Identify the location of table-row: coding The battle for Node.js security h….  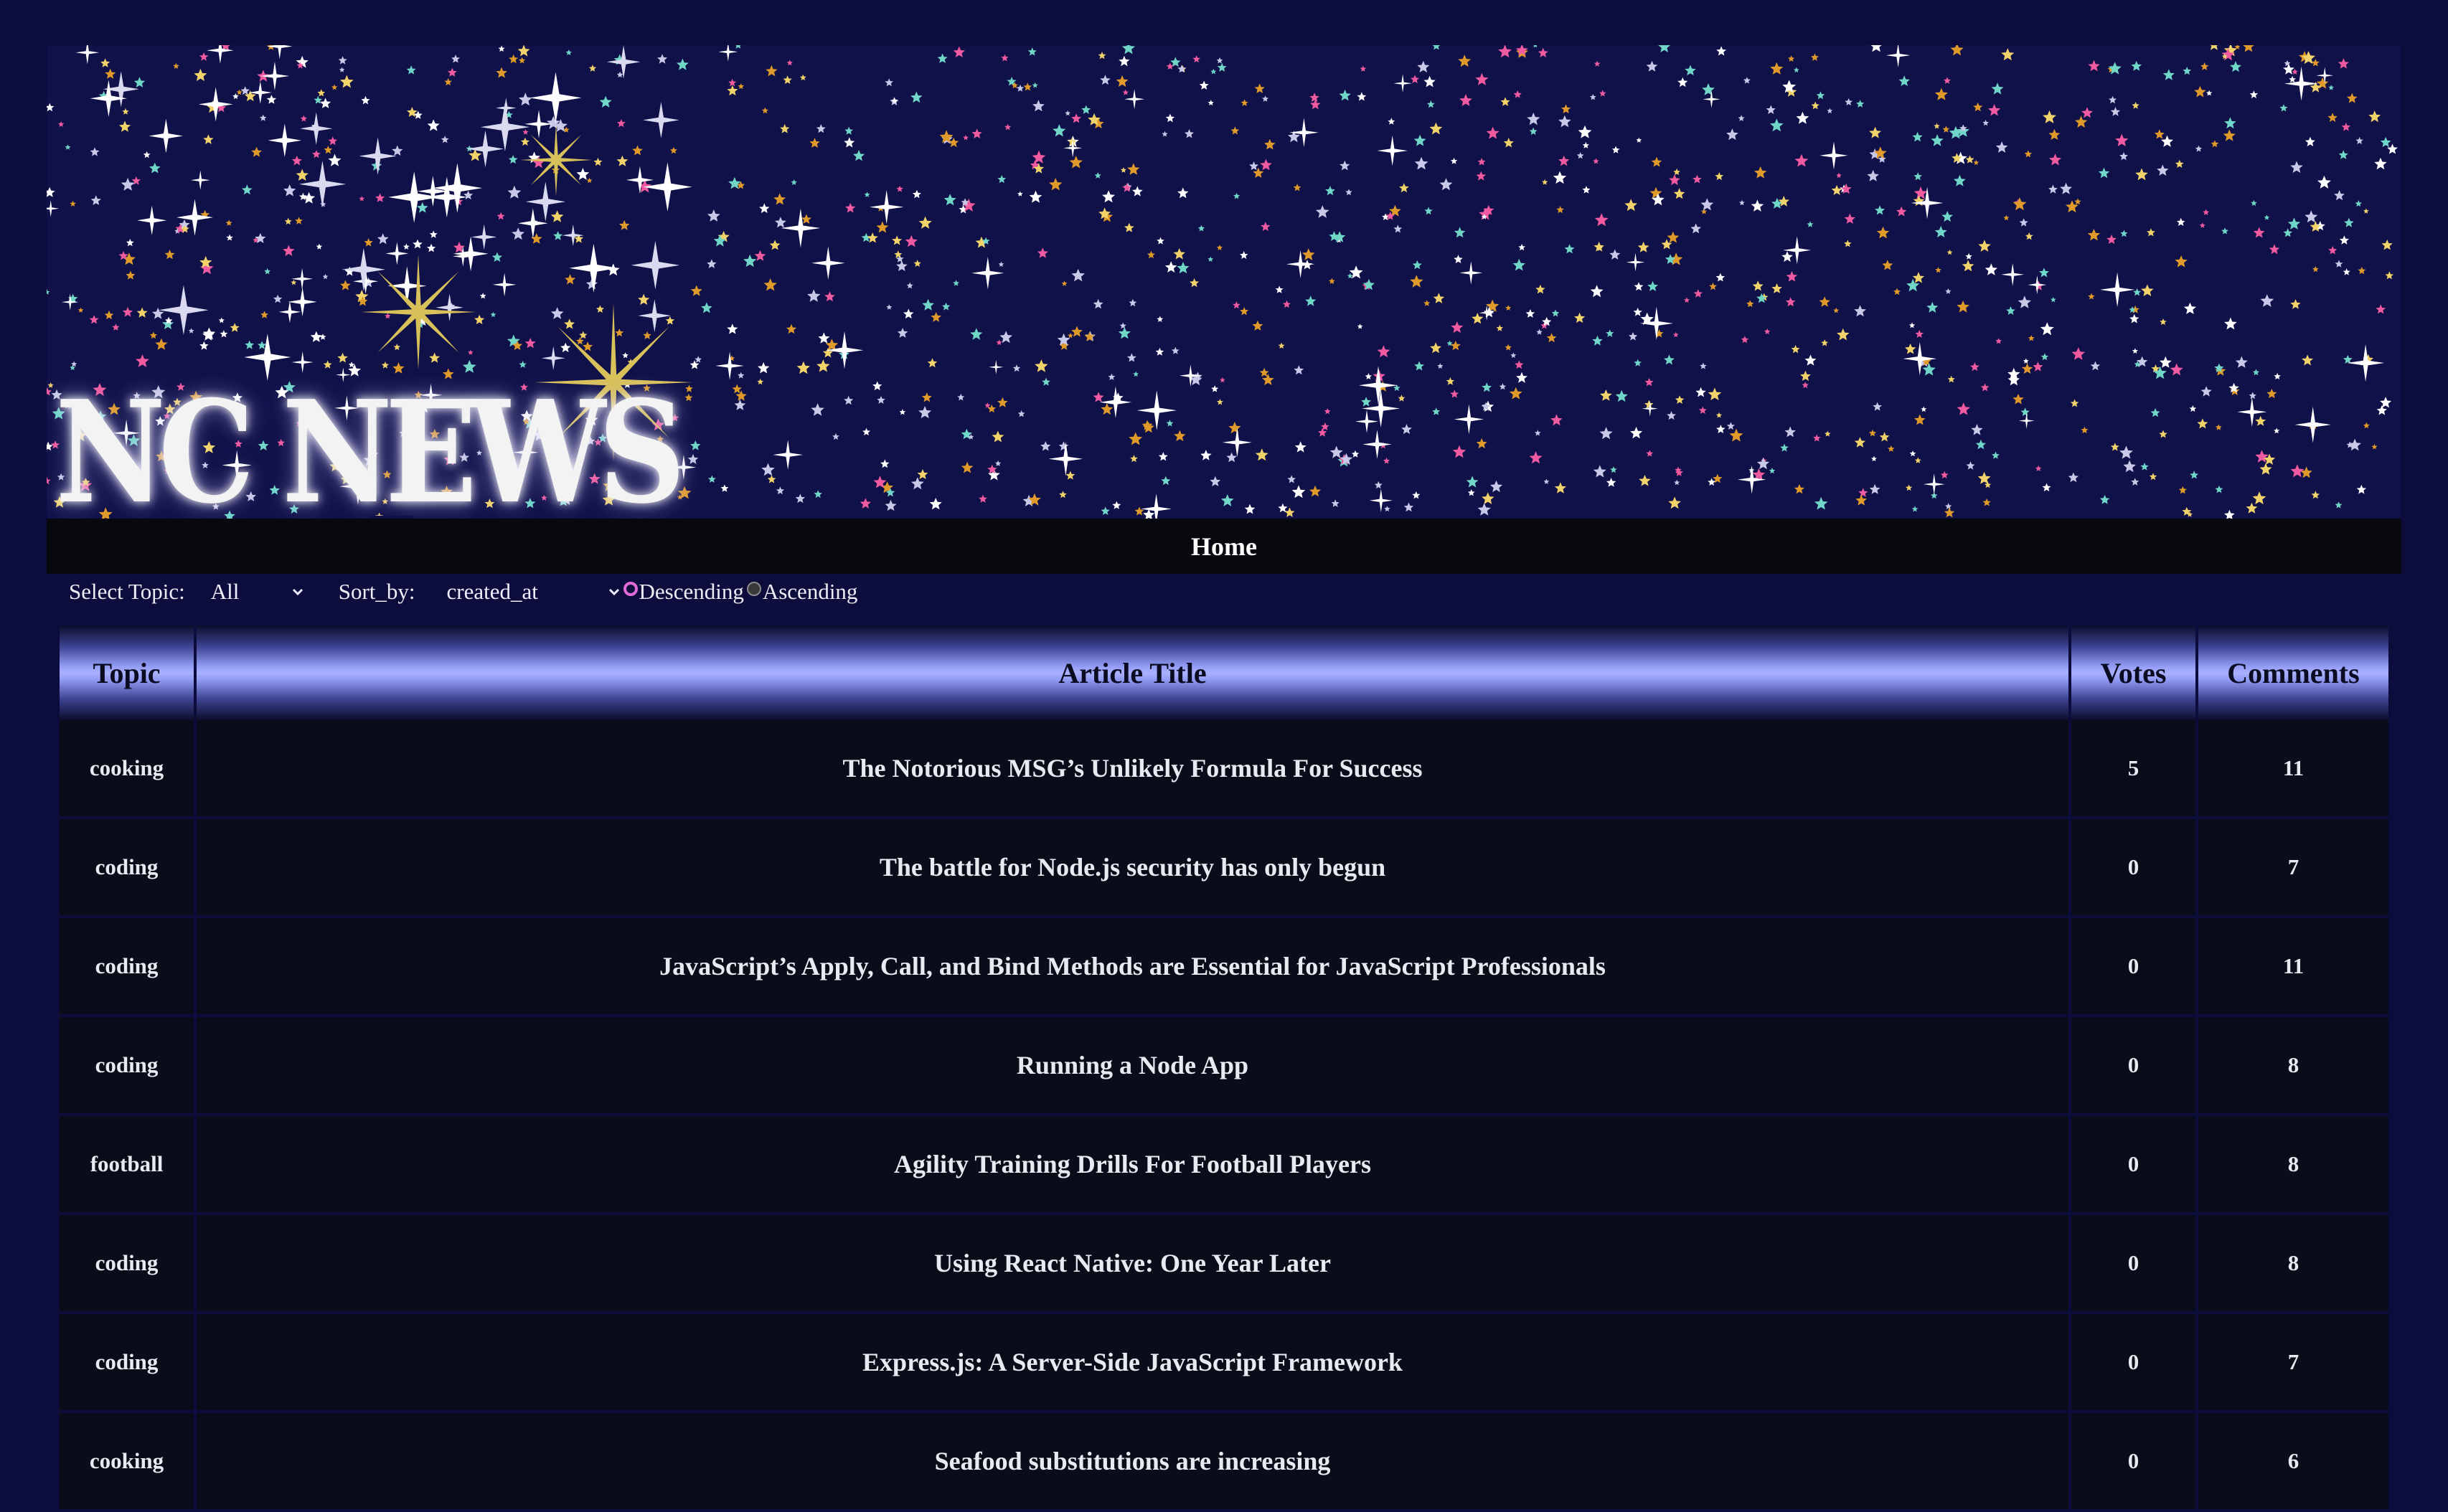
(1224, 868).